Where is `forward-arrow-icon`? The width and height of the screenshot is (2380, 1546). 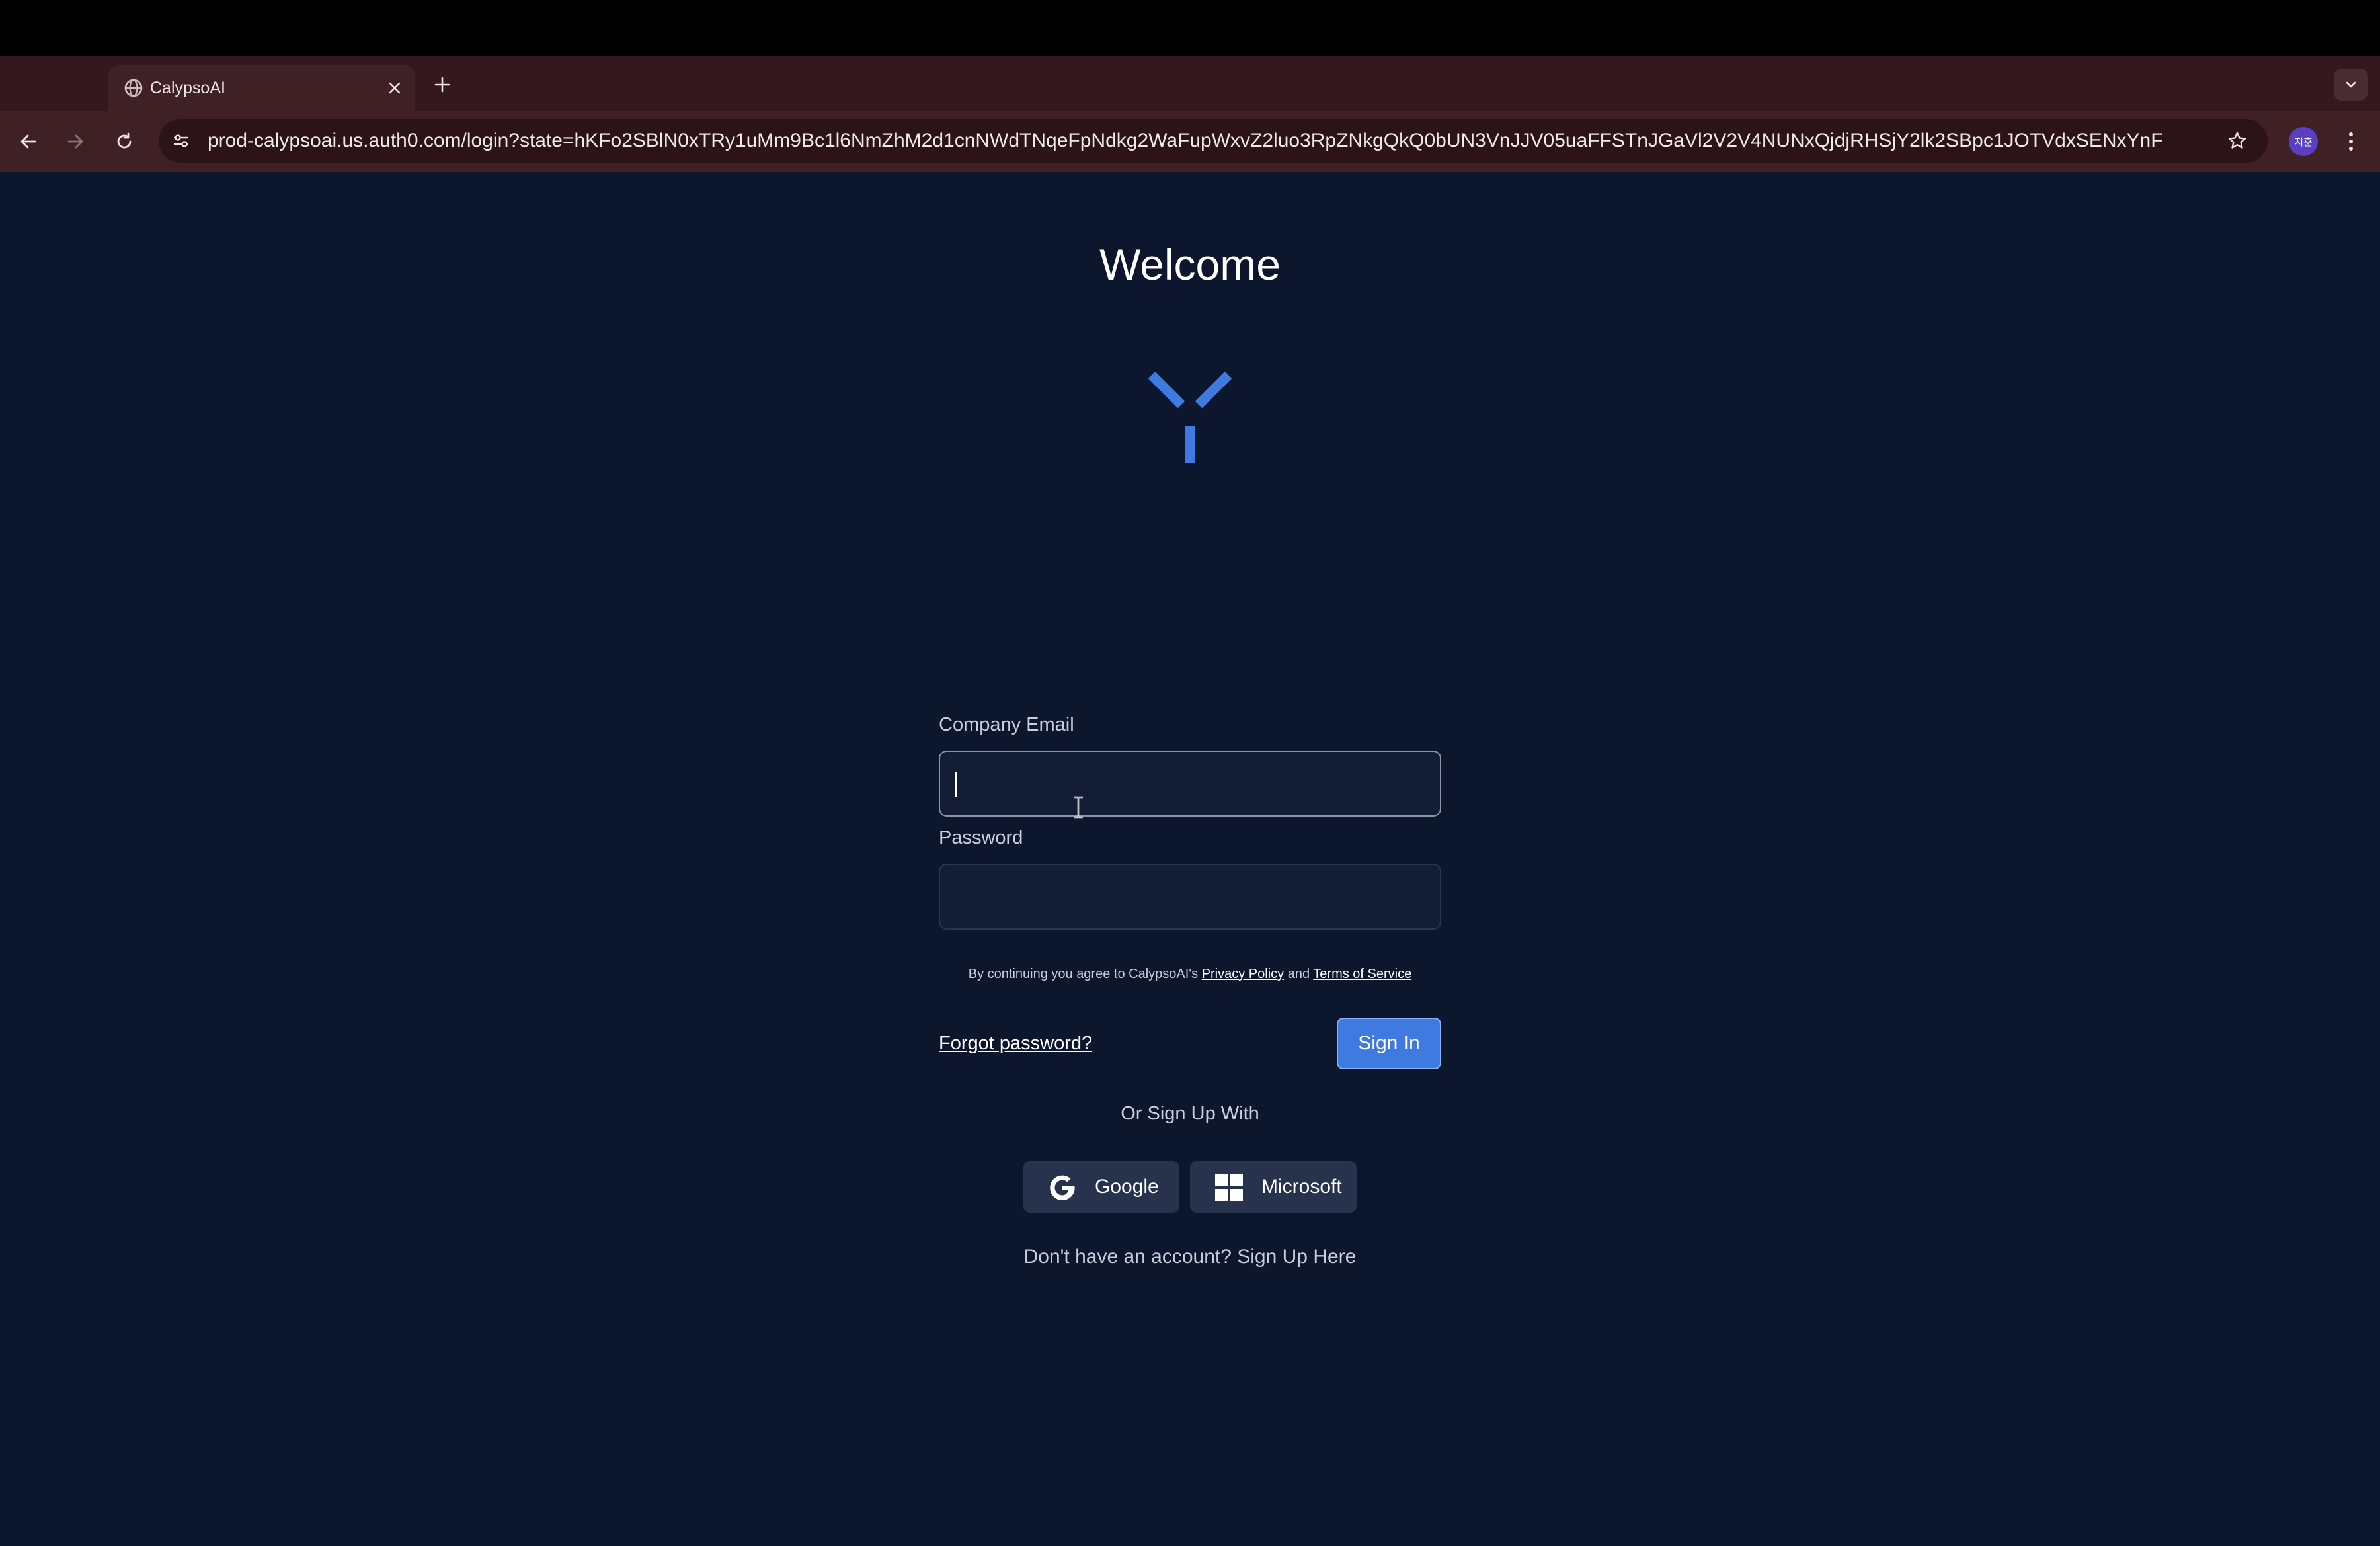
forward-arrow-icon is located at coordinates (75, 141).